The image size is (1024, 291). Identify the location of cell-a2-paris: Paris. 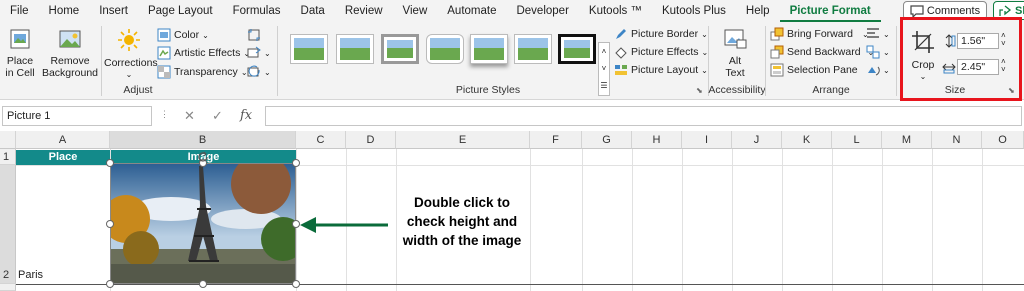
(30, 275).